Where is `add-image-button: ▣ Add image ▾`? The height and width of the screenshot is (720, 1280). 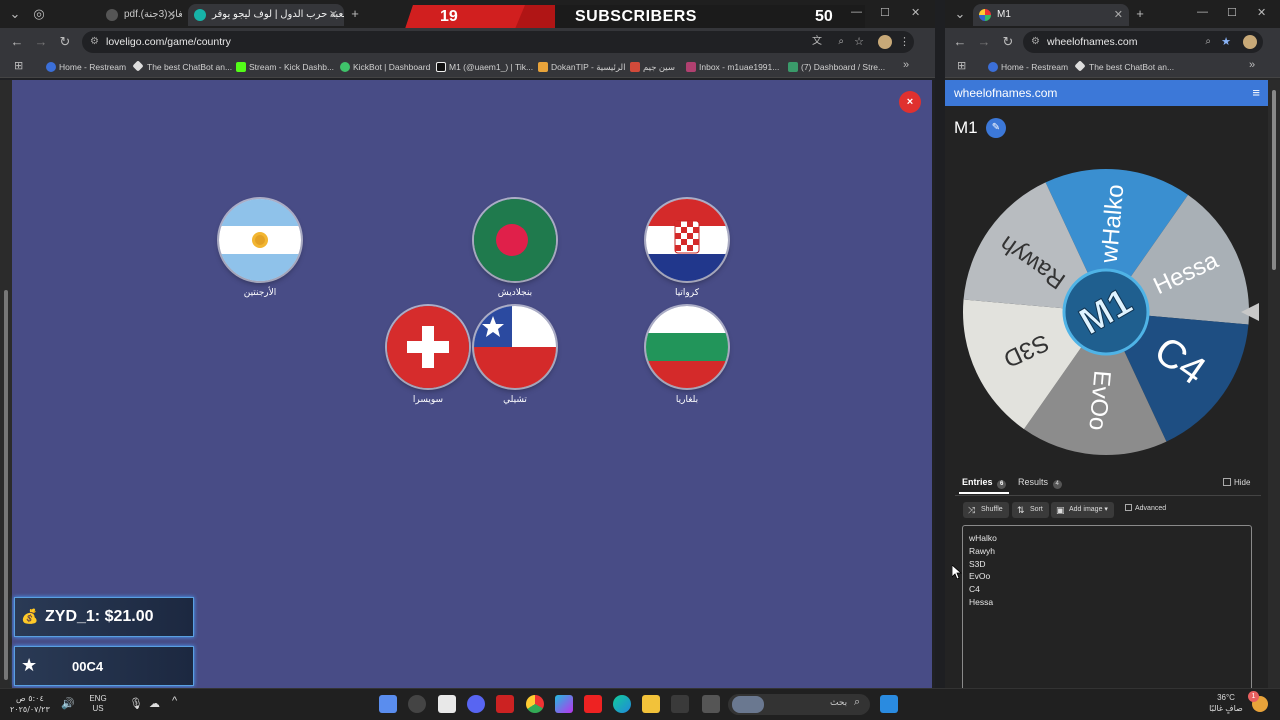
add-image-button: ▣ Add image ▾ is located at coordinates (1082, 510).